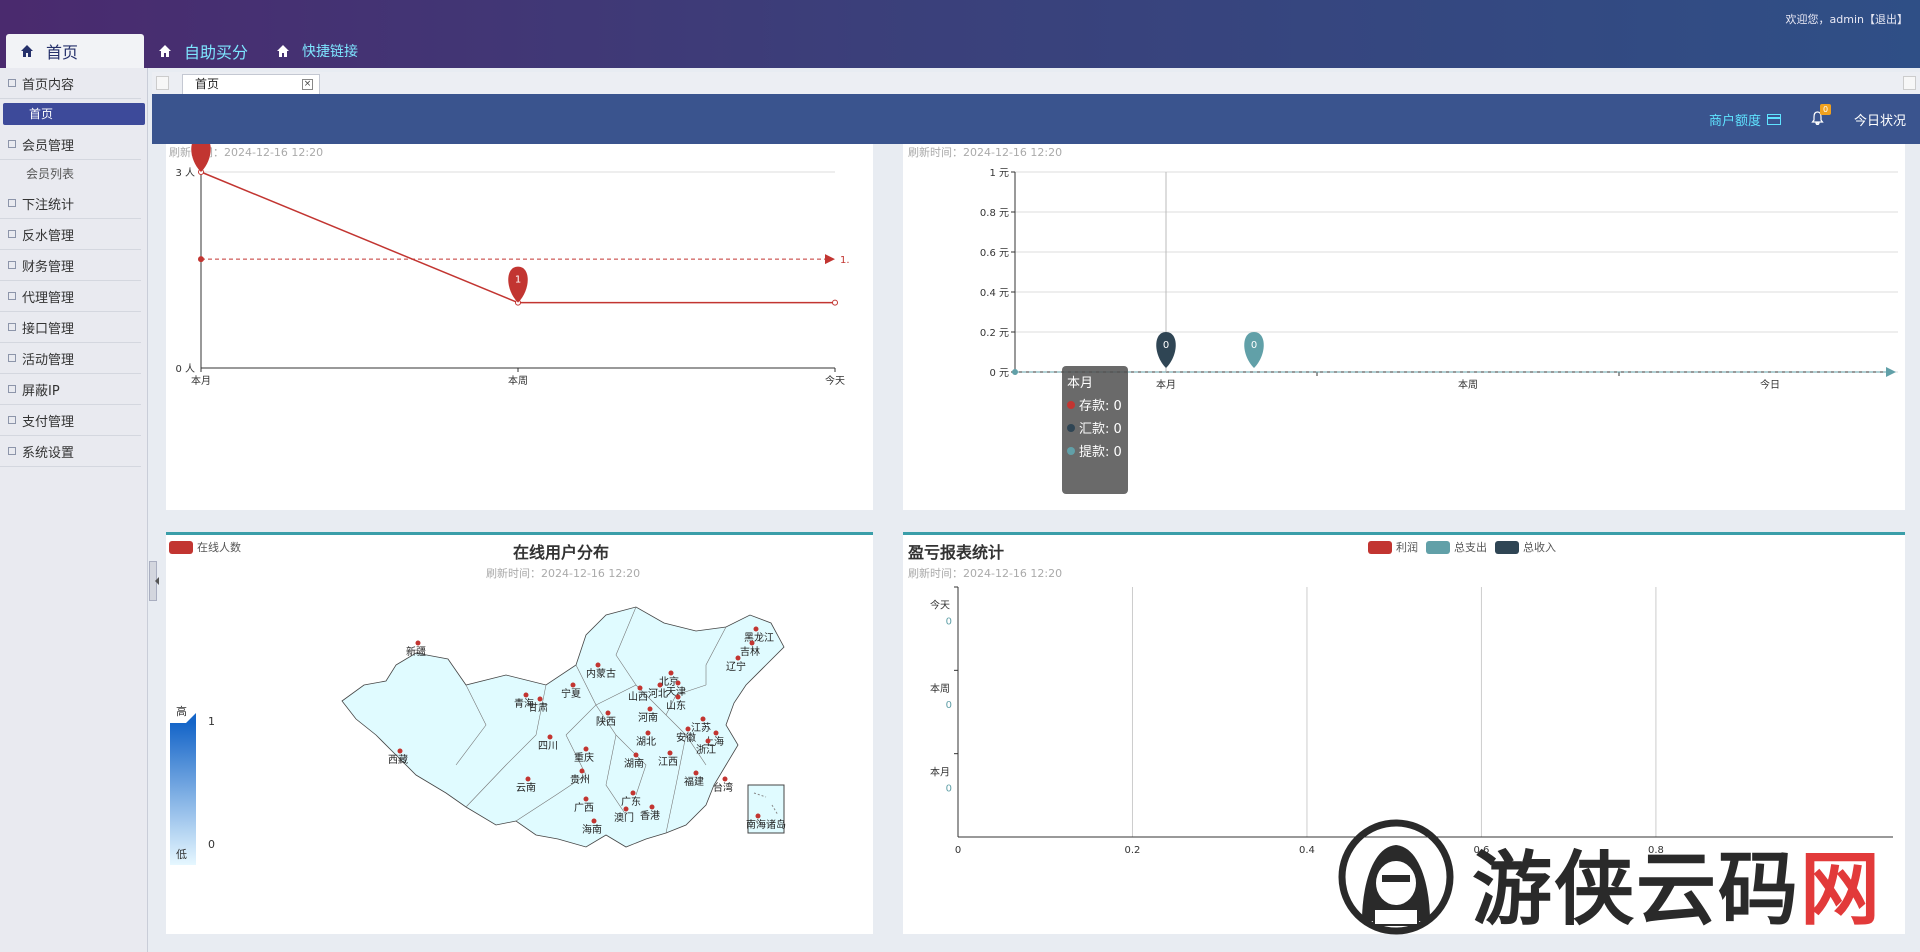 Image resolution: width=1920 pixels, height=952 pixels. Describe the element at coordinates (518, 284) in the screenshot. I see `min-marker: 1` at that location.